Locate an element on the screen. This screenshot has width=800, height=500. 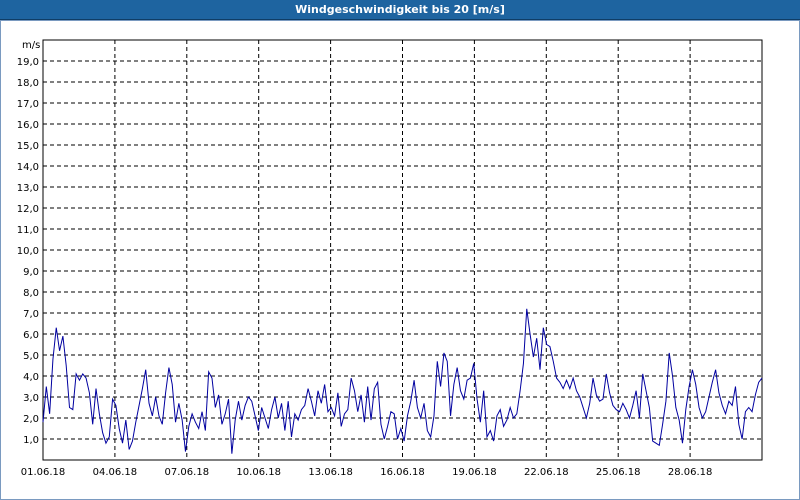
y-tick-label: 4,0 is located at coordinates (31, 377).